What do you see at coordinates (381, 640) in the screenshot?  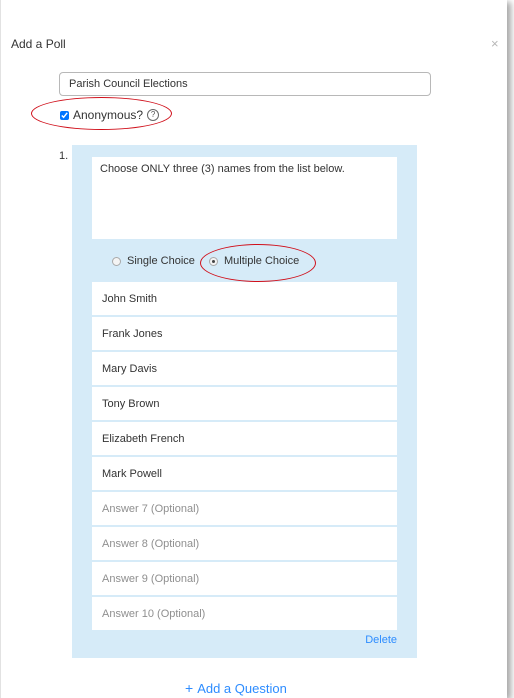 I see `delete-question-link: Delete` at bounding box center [381, 640].